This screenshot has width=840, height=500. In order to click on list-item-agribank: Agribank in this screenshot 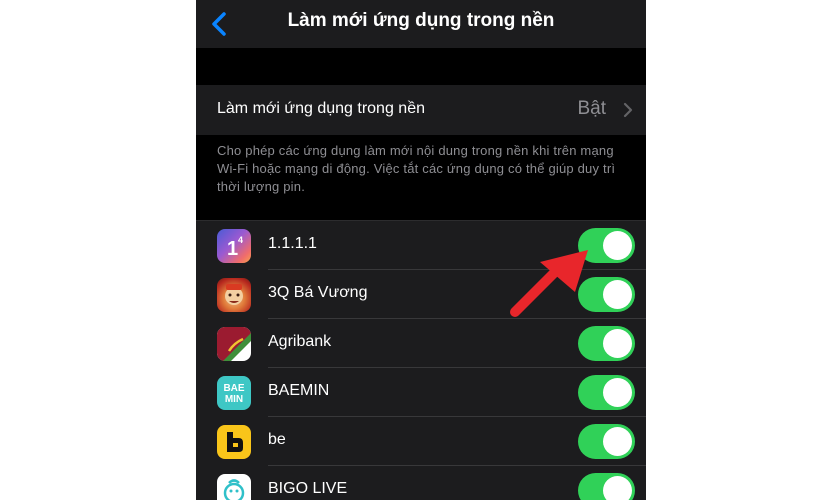, I will do `click(421, 343)`.